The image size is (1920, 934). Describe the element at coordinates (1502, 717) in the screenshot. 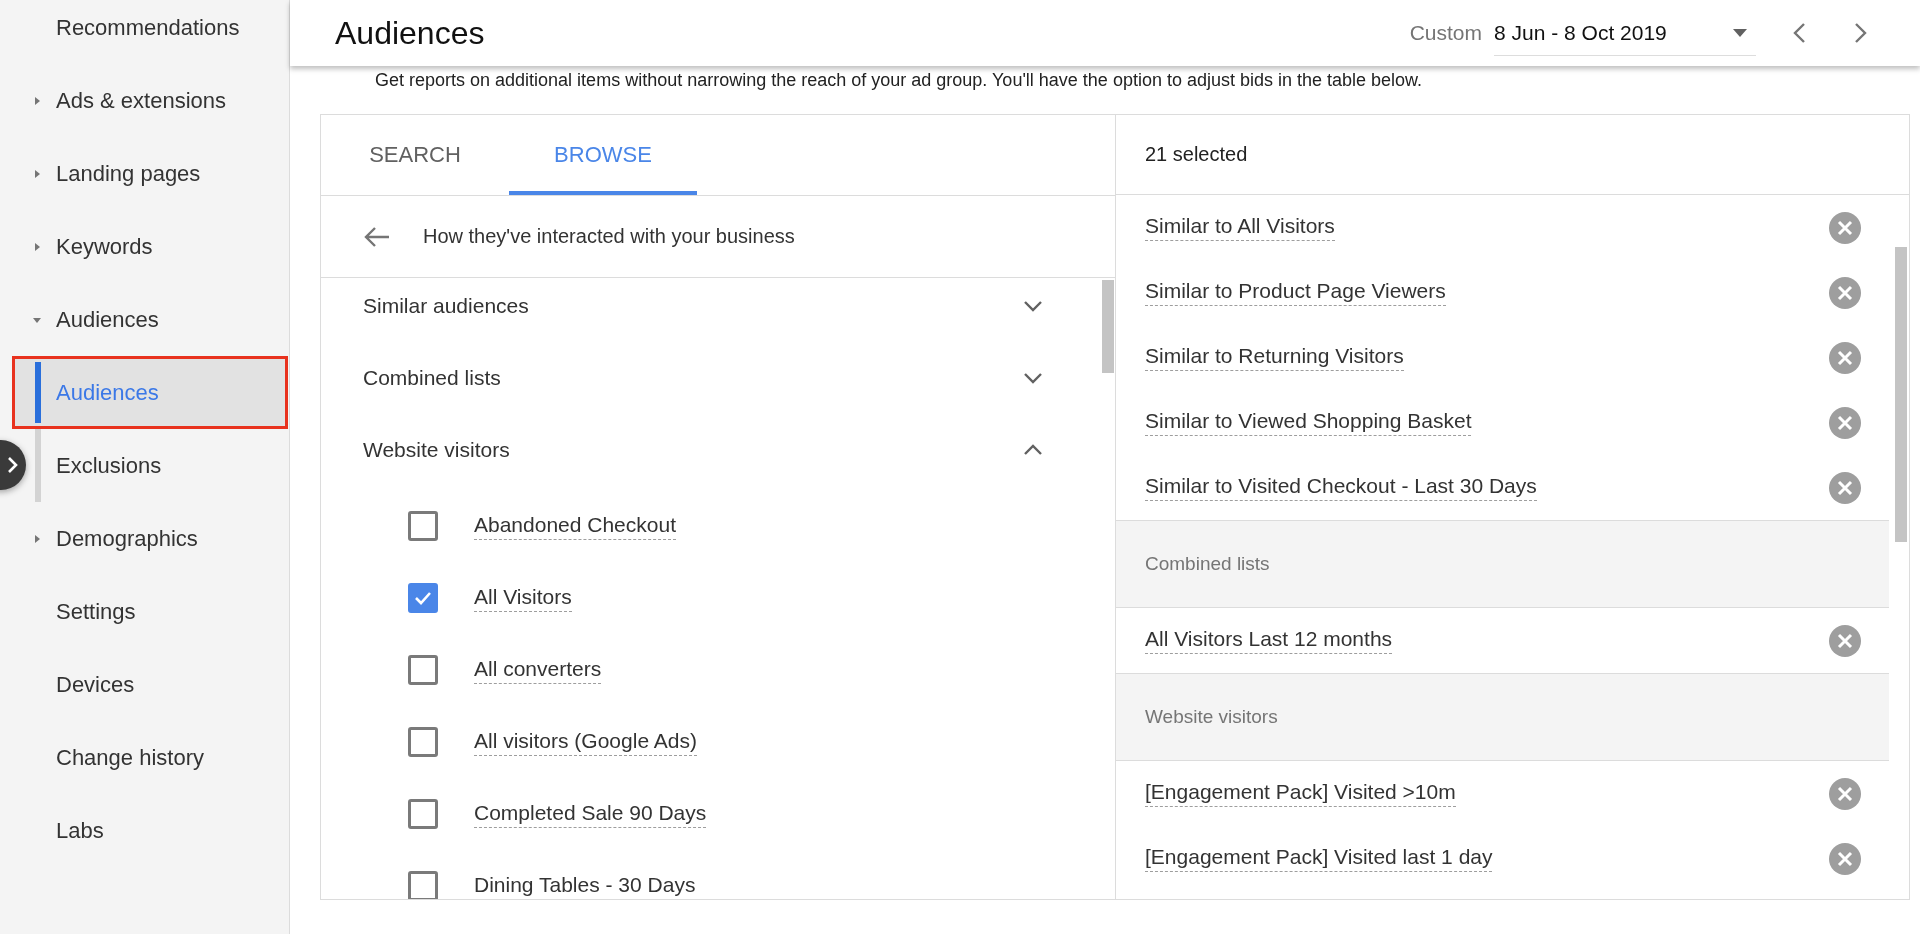

I see `group-heading: Website visitors` at that location.